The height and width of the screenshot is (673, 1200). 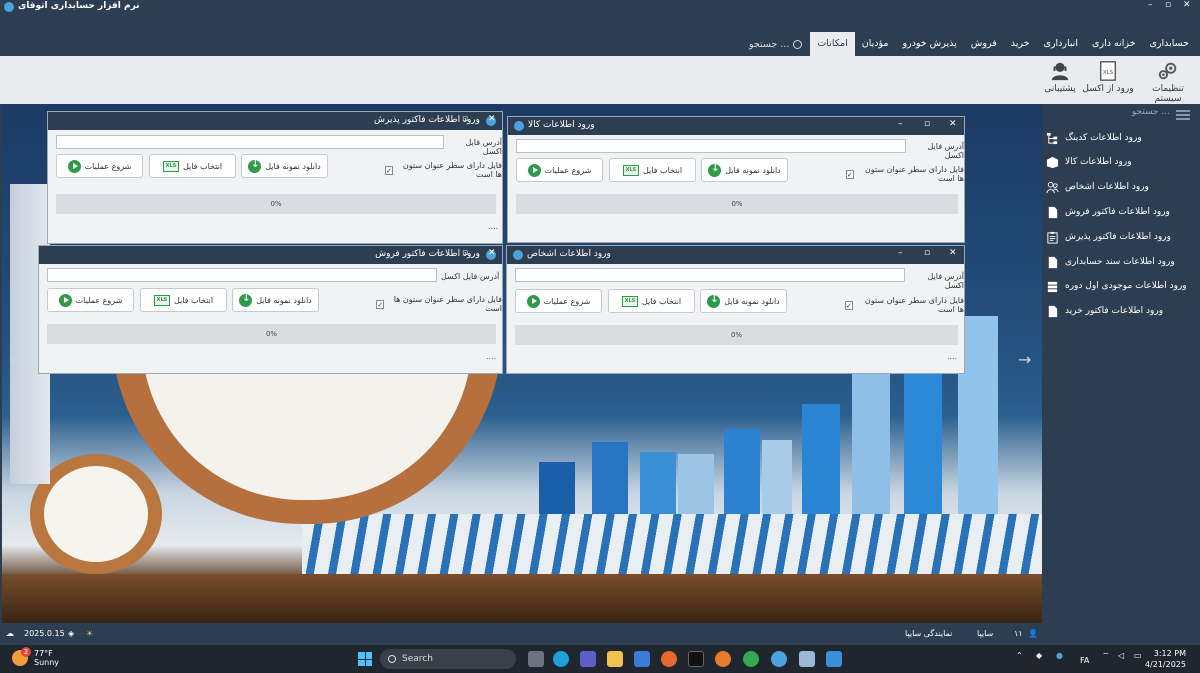 What do you see at coordinates (1120, 212) in the screenshot?
I see `sidebar-item-sales-invoice: ورود اطلاعات فاکتور فروش` at bounding box center [1120, 212].